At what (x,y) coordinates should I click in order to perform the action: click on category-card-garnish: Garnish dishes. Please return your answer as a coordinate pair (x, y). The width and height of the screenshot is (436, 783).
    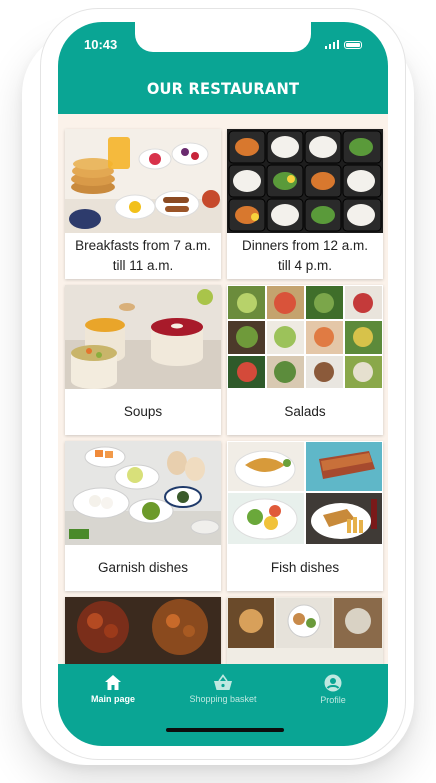
    Looking at the image, I should click on (143, 516).